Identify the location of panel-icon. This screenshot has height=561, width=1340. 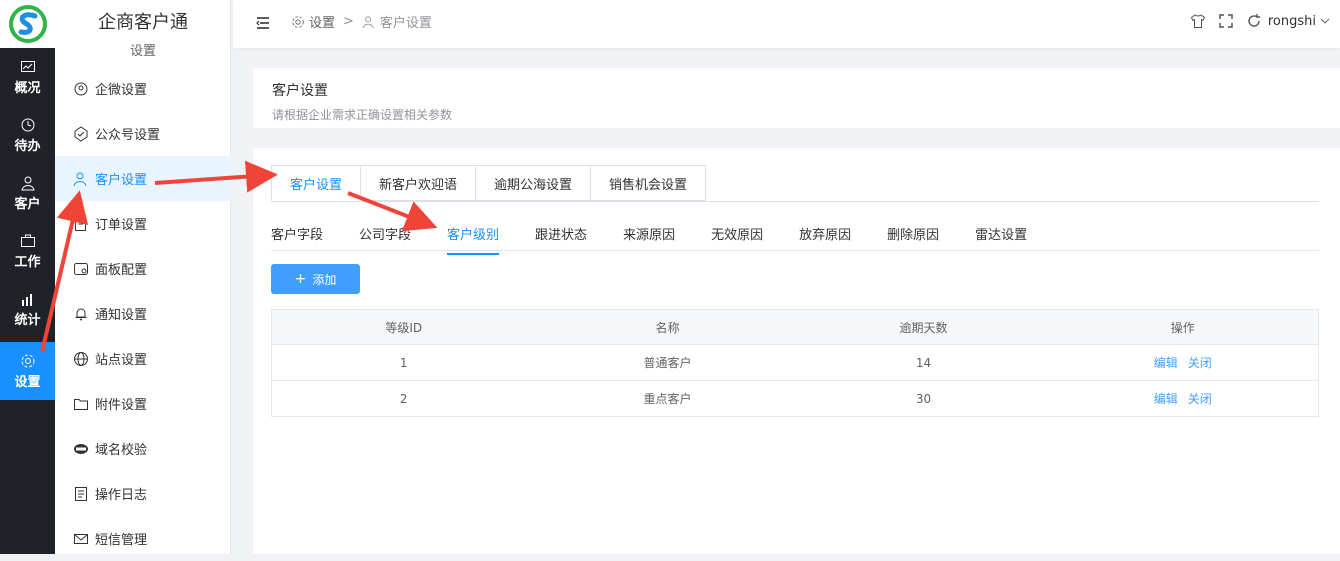
(81, 268).